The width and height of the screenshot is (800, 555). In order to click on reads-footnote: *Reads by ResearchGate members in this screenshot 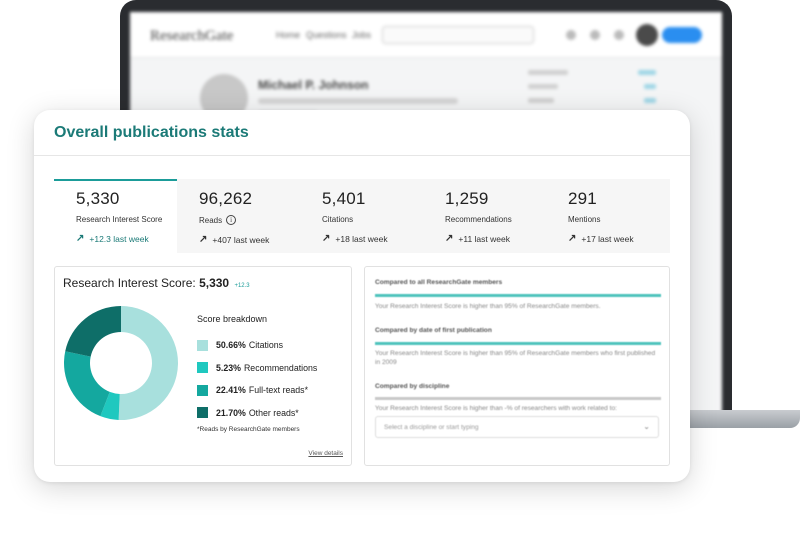, I will do `click(248, 429)`.